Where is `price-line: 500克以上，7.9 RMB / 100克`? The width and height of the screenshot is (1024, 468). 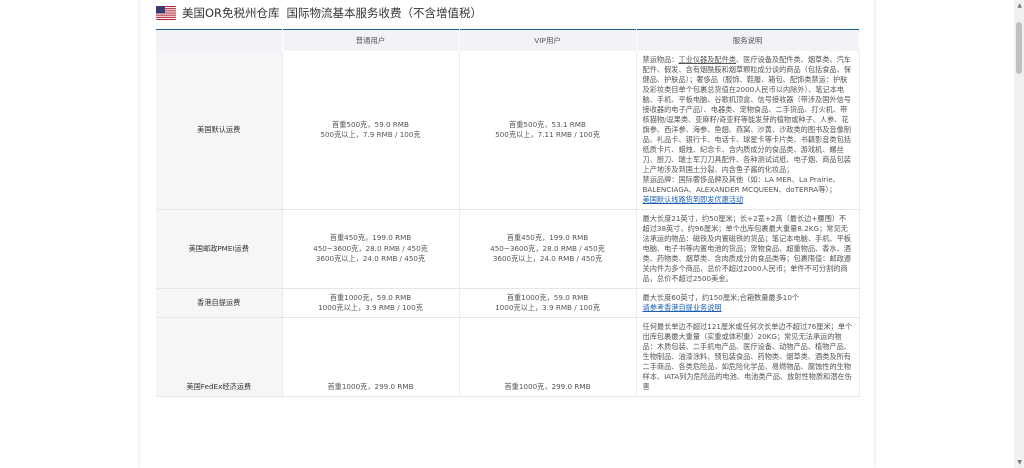
price-line: 500克以上，7.9 RMB / 100克 is located at coordinates (370, 134).